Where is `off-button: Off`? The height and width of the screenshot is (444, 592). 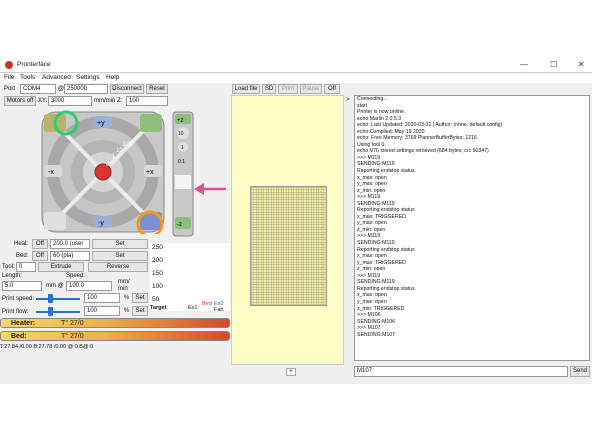
off-button: Off is located at coordinates (332, 89).